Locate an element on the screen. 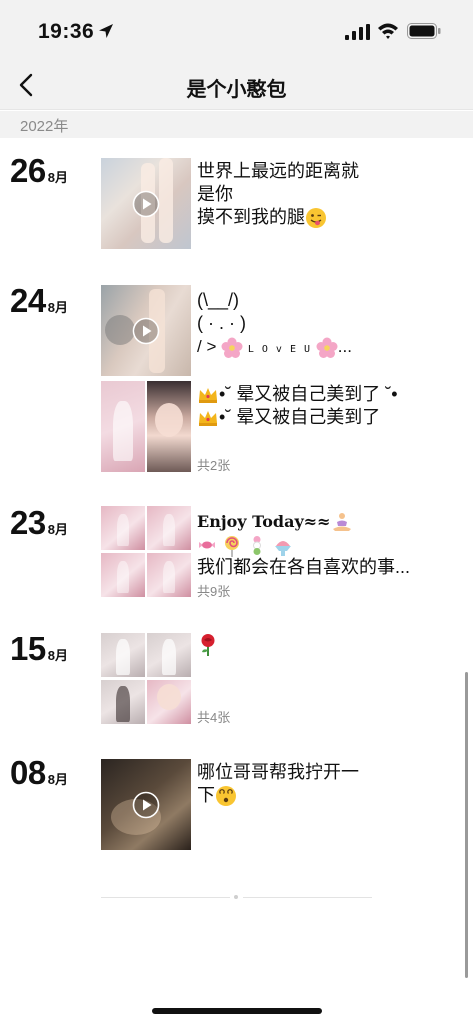  post-text is located at coordinates (208, 645).